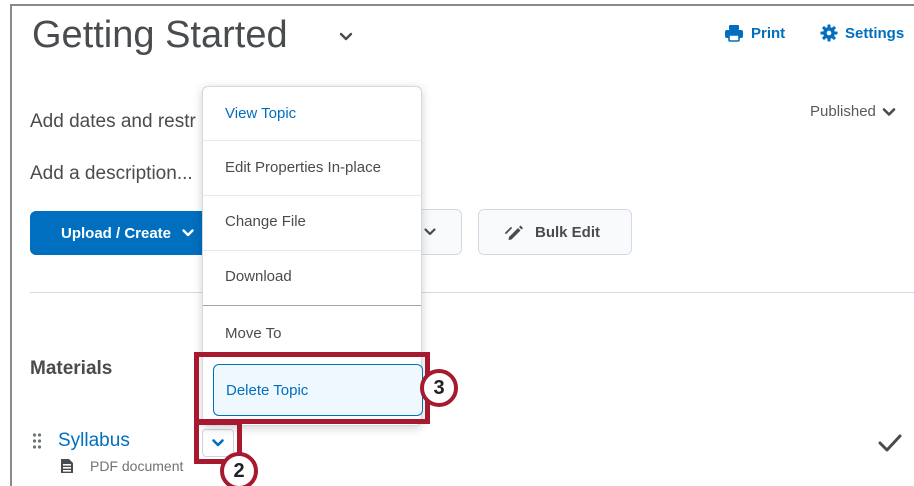 Image resolution: width=914 pixels, height=486 pixels. What do you see at coordinates (137, 466) in the screenshot?
I see `topic-type-label: PDF document` at bounding box center [137, 466].